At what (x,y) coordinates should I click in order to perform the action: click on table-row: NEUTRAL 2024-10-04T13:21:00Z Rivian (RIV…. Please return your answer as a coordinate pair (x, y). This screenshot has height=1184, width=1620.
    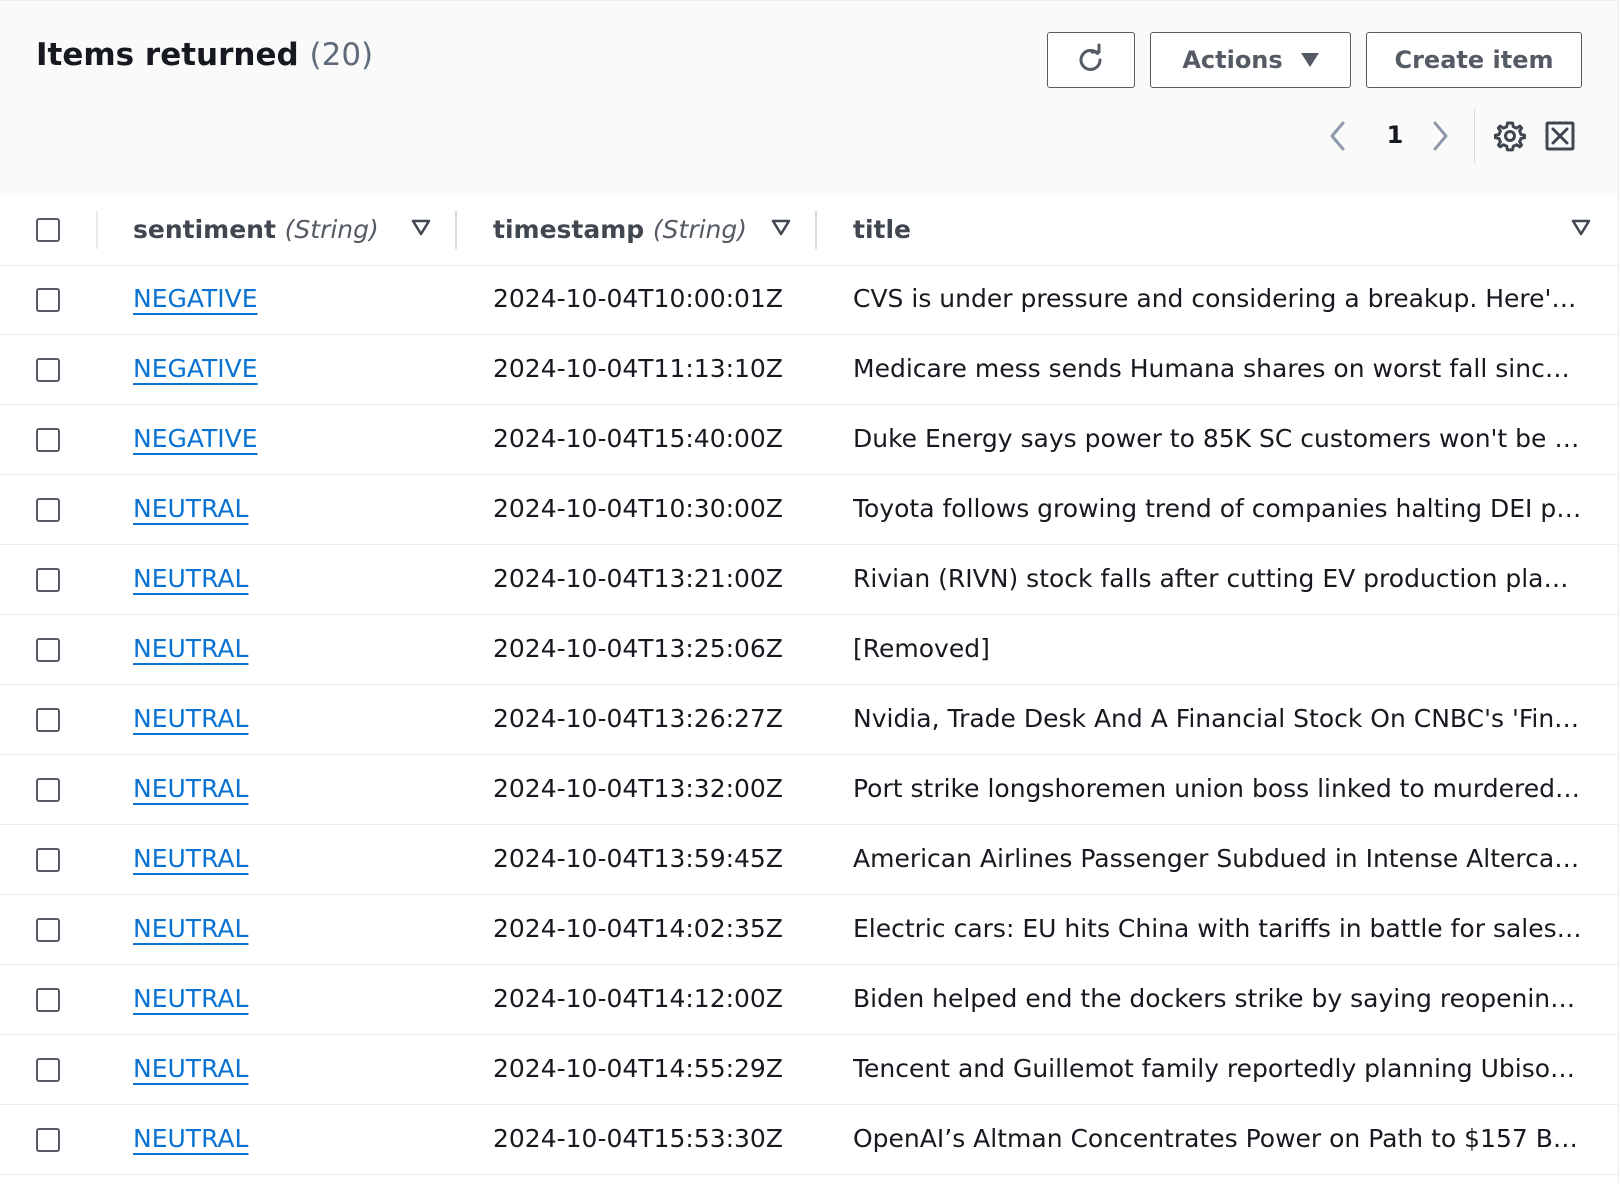
    Looking at the image, I should click on (809, 580).